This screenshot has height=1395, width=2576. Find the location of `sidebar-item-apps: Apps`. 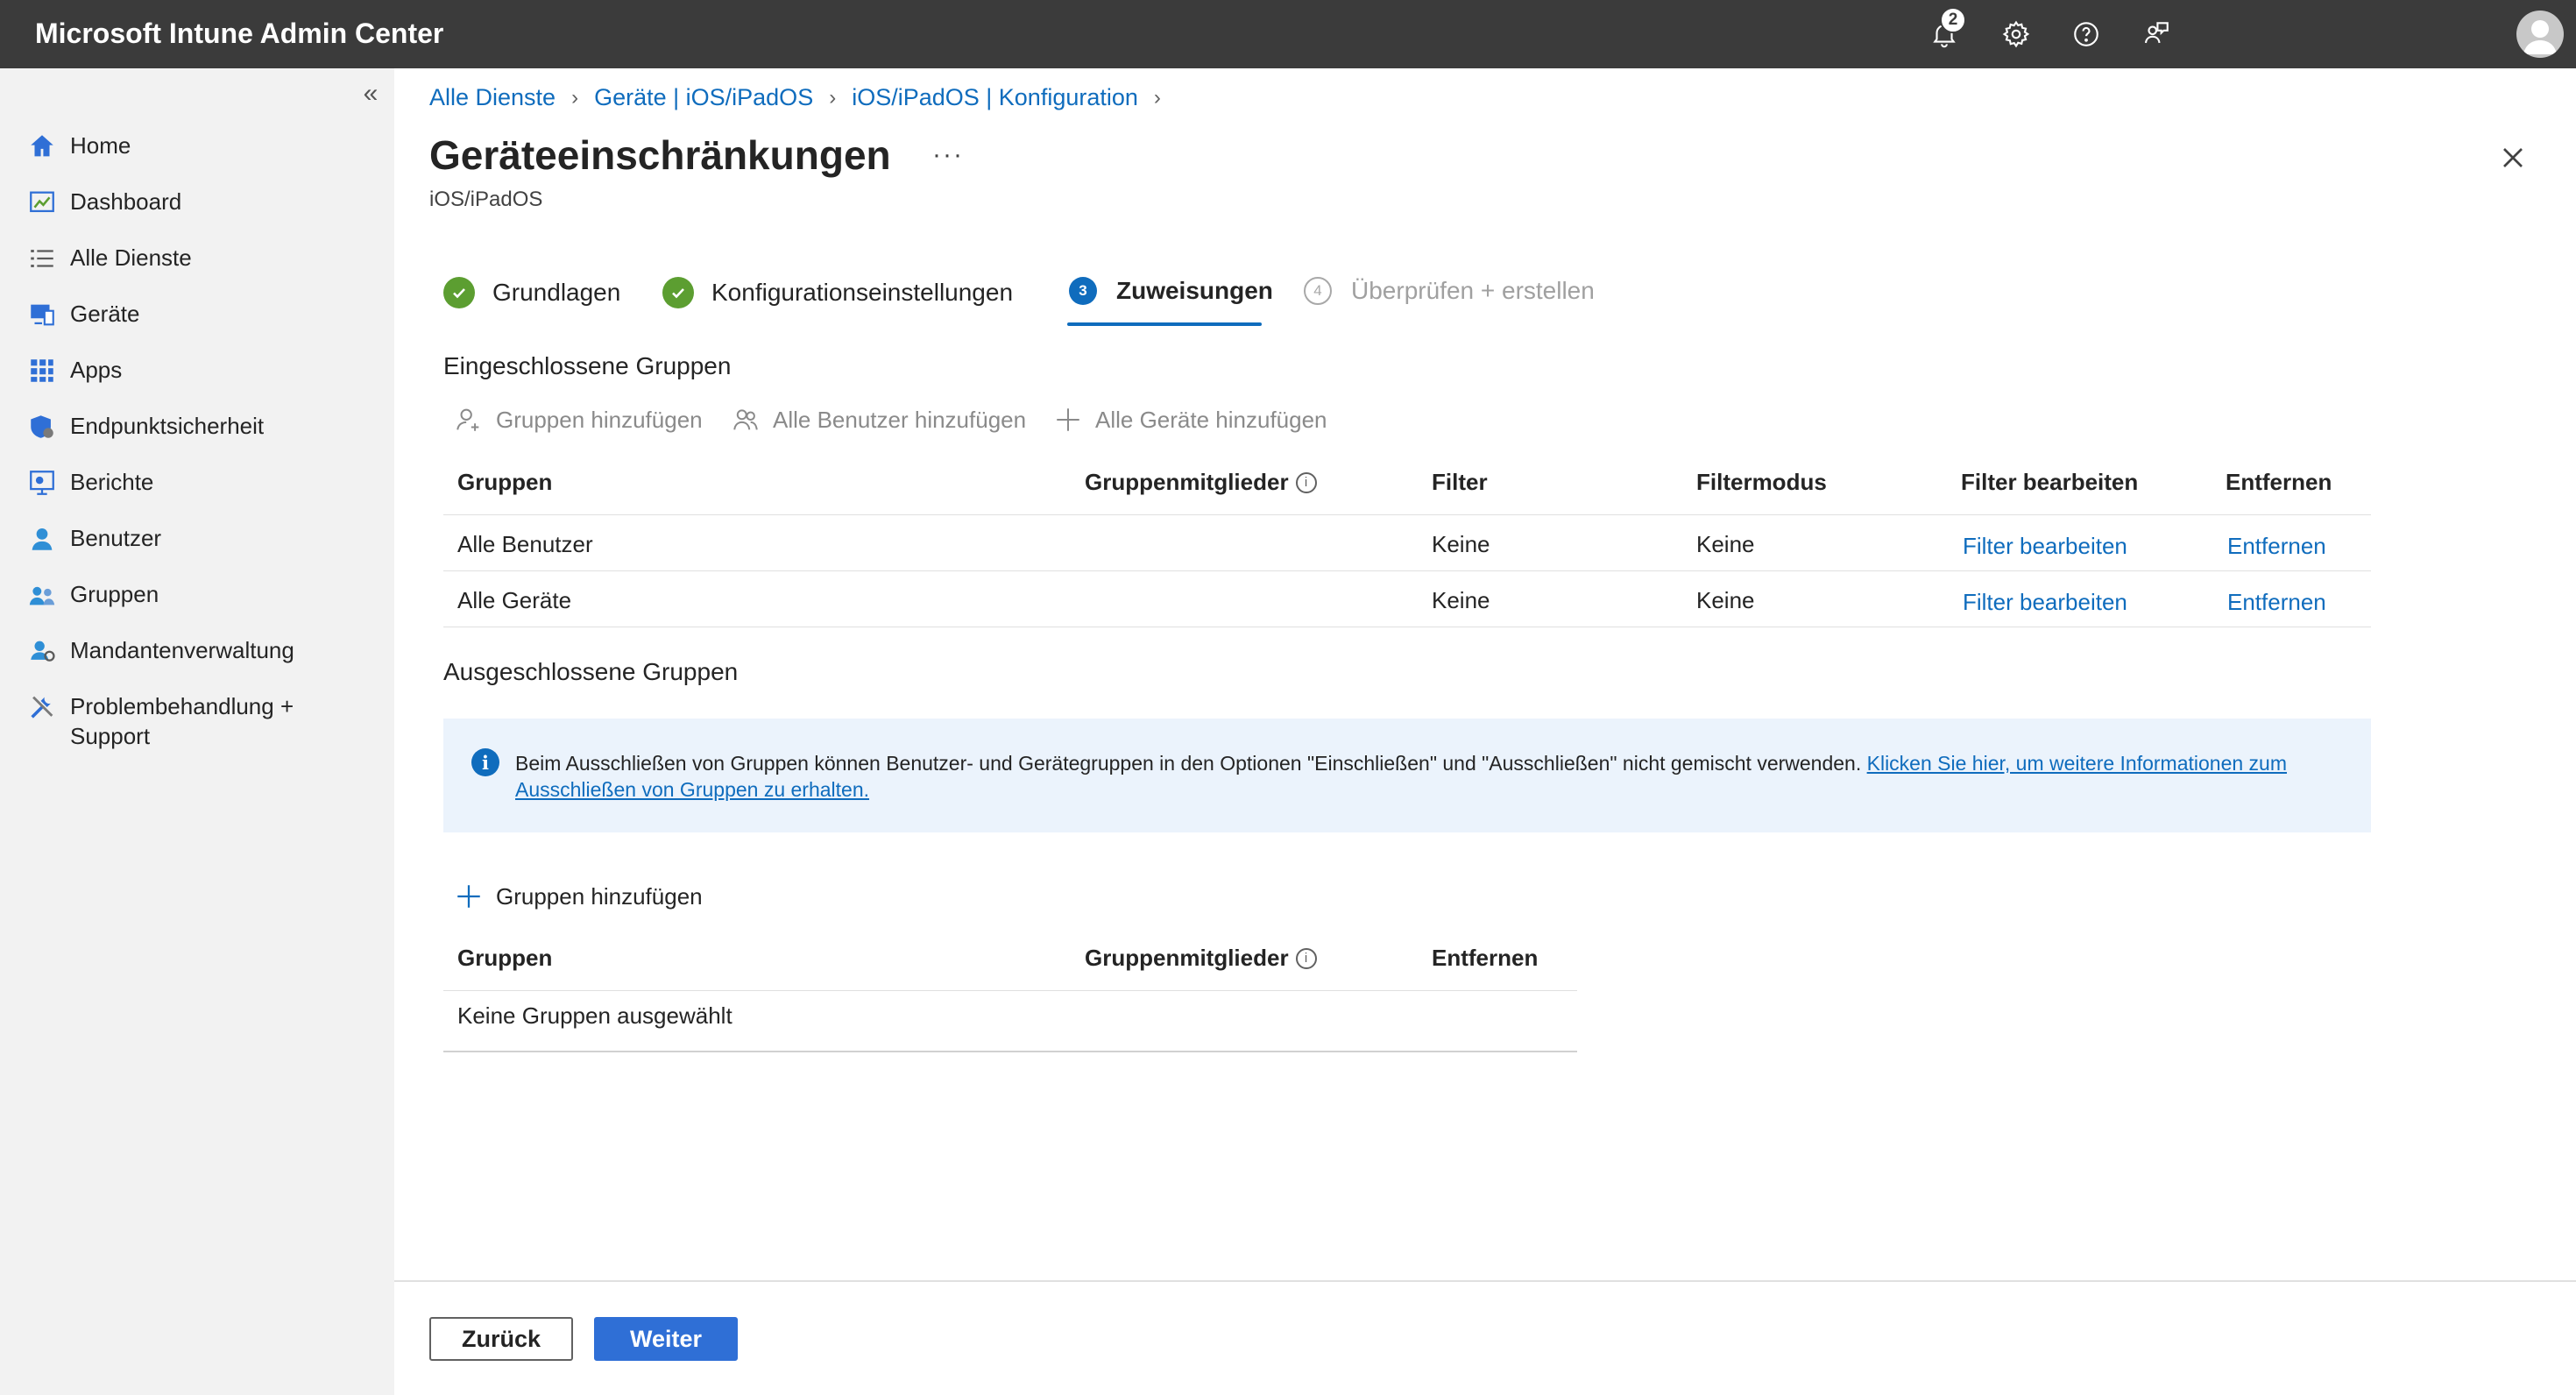

sidebar-item-apps: Apps is located at coordinates (188, 370).